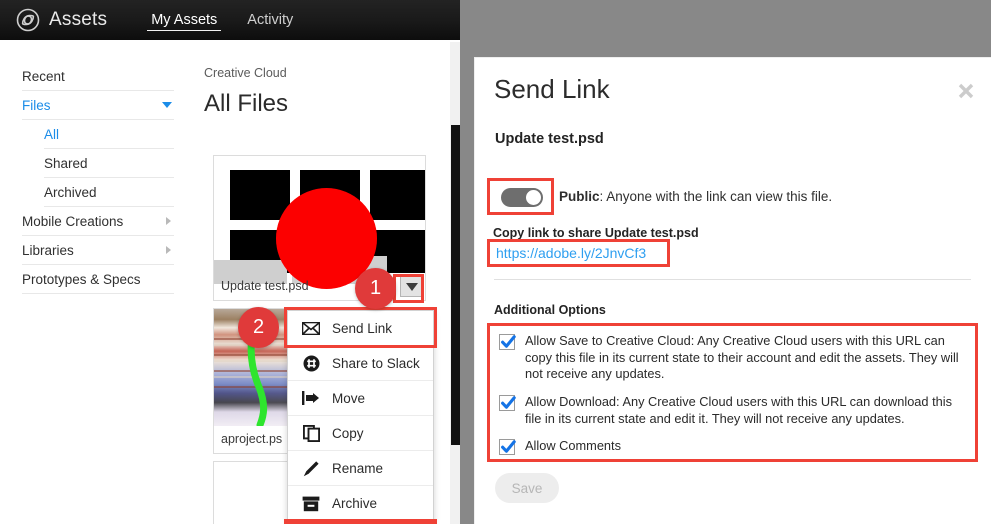  I want to click on tab-activity-label: Activity, so click(270, 20).